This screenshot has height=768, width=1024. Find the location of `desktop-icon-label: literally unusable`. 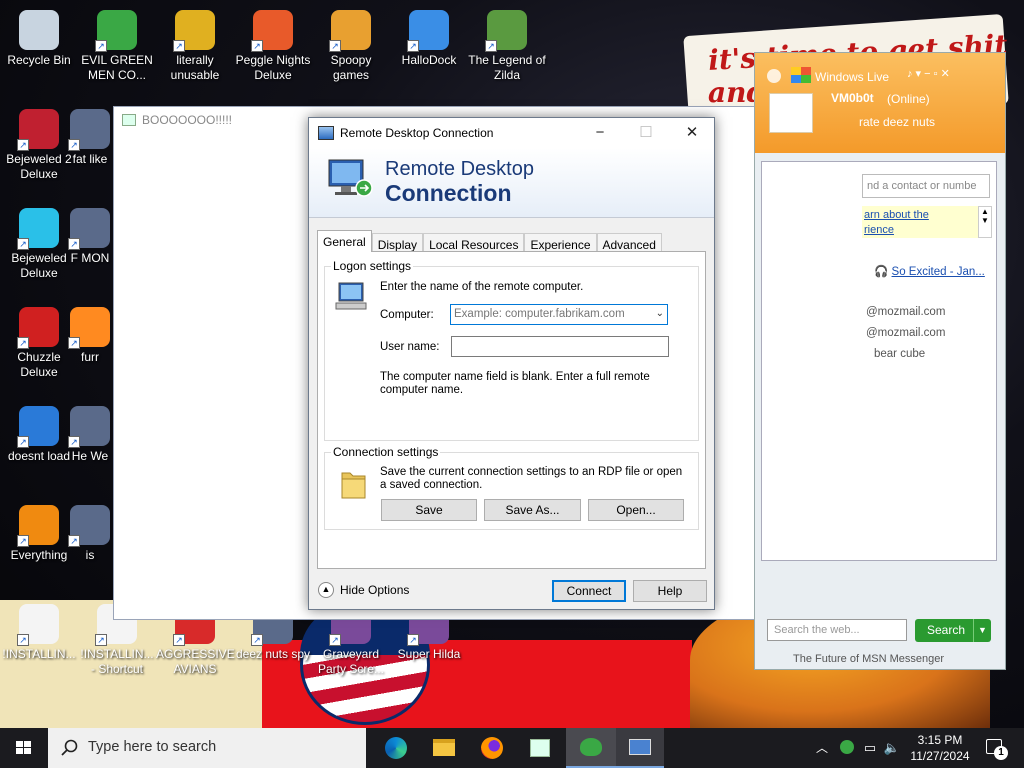

desktop-icon-label: literally unusable is located at coordinates (195, 67).